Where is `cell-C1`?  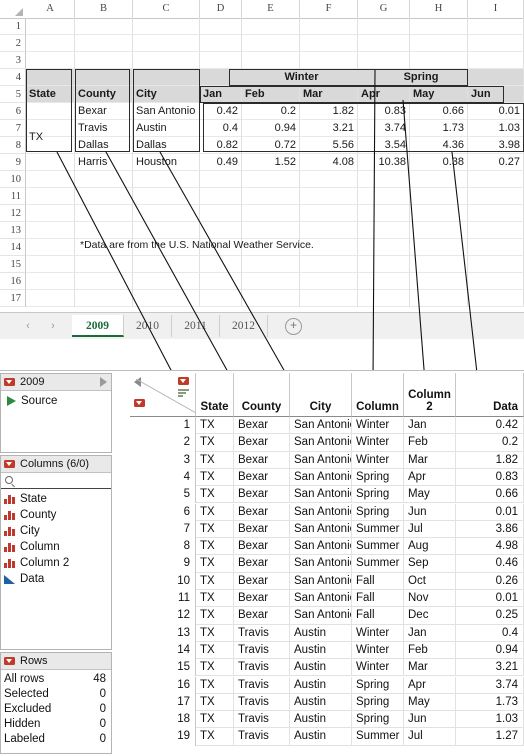
cell-C1 is located at coordinates (166, 26).